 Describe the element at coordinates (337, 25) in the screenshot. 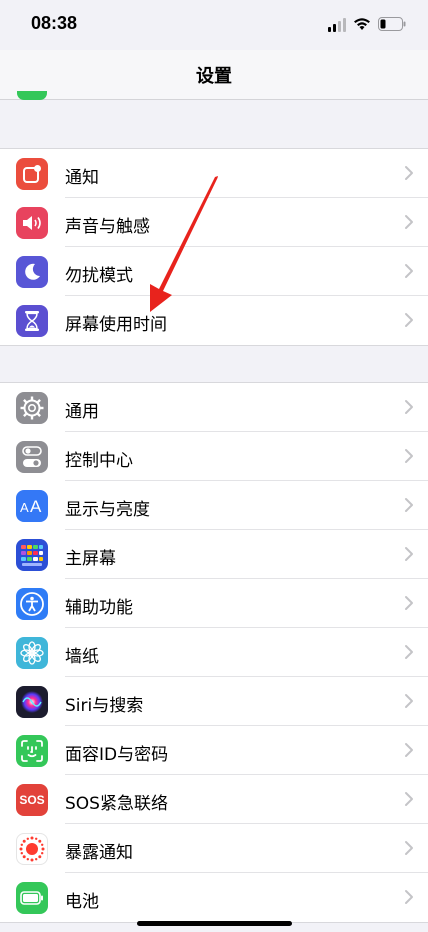

I see `cellular-signal-icon` at that location.